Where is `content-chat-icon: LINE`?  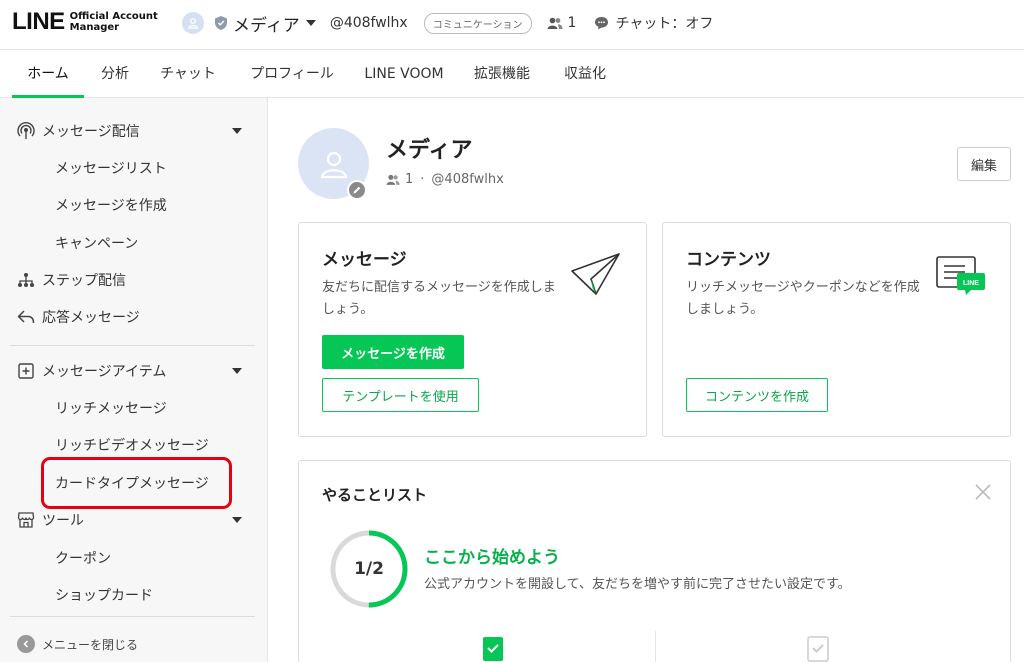
content-chat-icon: LINE is located at coordinates (960, 275).